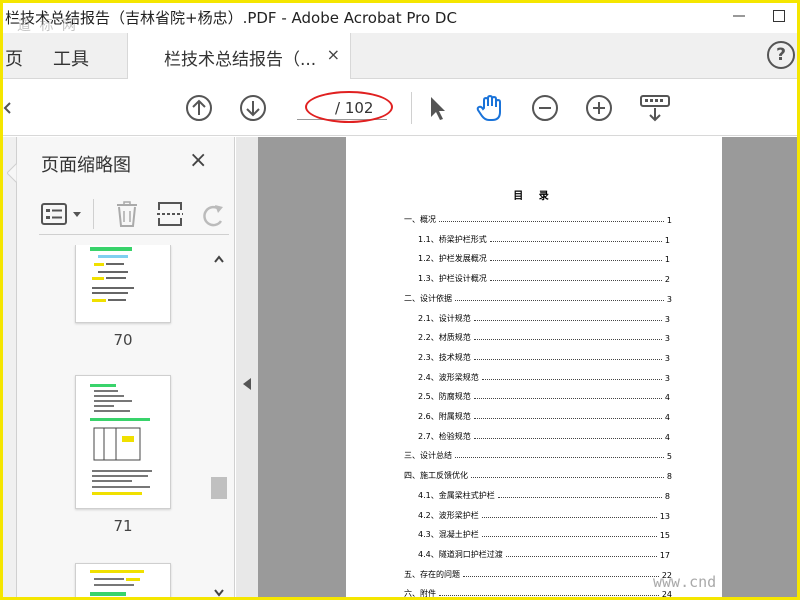 The width and height of the screenshot is (800, 600). Describe the element at coordinates (448, 515) in the screenshot. I see `toc-entry-label: 4.2、波形梁护栏` at that location.